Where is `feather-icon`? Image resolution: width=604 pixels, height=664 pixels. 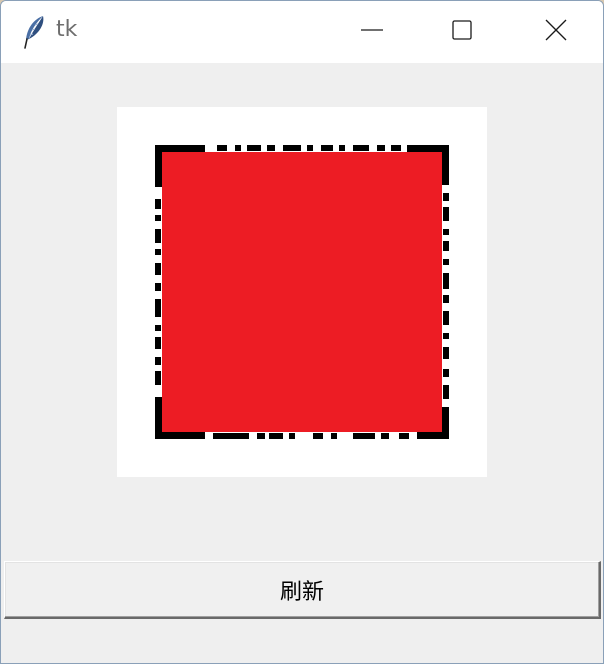 feather-icon is located at coordinates (35, 32).